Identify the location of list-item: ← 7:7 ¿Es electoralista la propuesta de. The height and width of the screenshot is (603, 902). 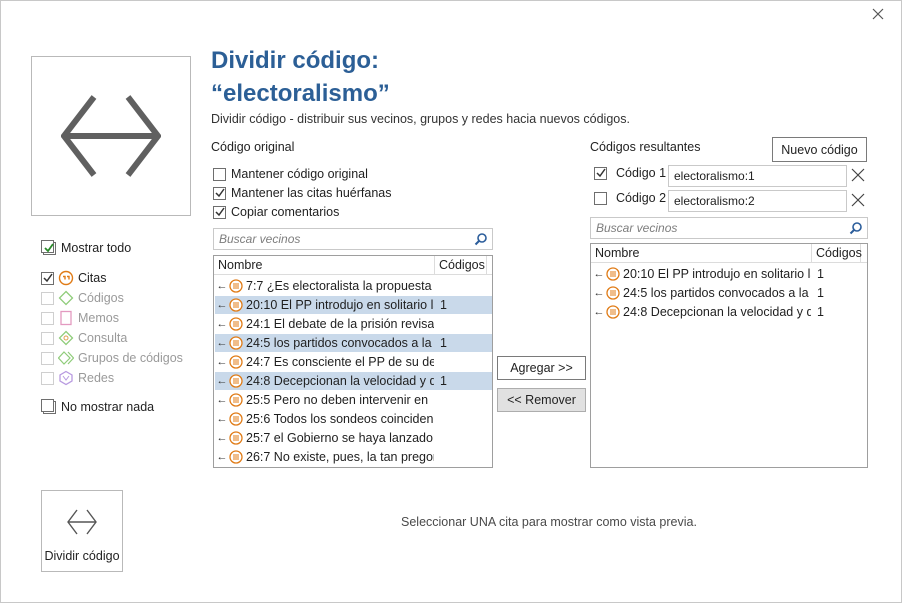
(353, 286).